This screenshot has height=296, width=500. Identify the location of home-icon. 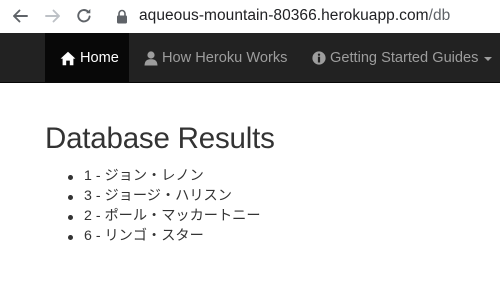
(68, 58).